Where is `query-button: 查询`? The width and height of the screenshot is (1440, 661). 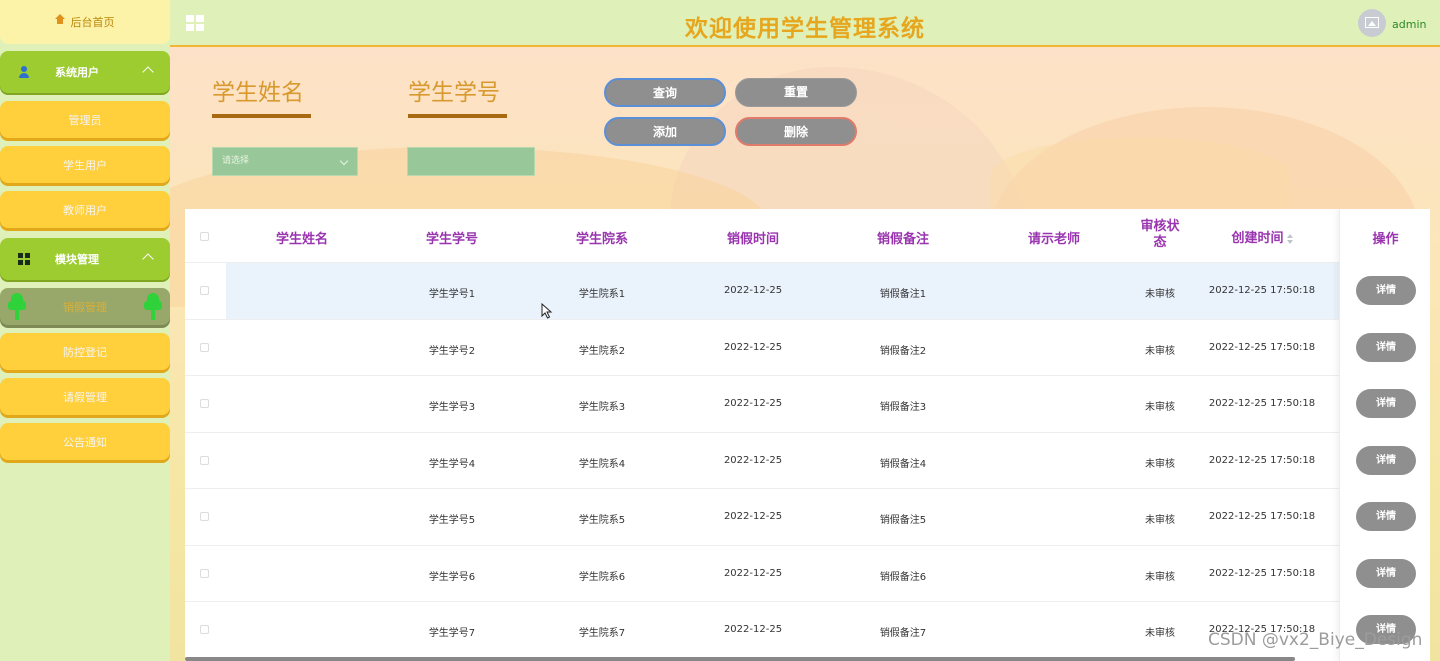 query-button: 查询 is located at coordinates (665, 92).